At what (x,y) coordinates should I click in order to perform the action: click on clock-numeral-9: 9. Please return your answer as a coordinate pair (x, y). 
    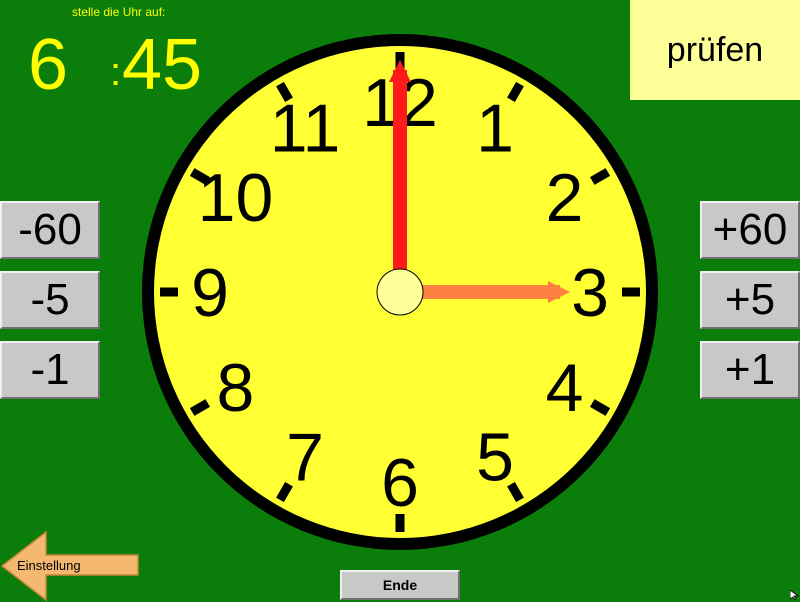
    Looking at the image, I should click on (210, 293).